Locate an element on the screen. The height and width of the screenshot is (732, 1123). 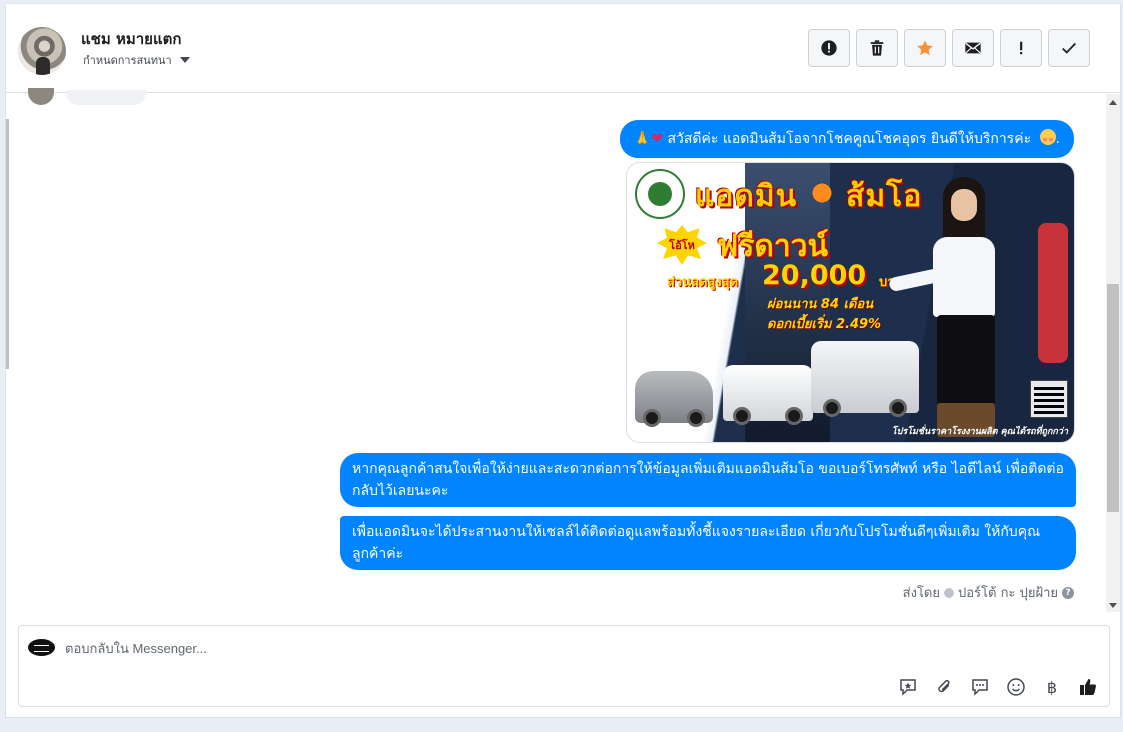
sedan-car-graphic is located at coordinates (674, 399).